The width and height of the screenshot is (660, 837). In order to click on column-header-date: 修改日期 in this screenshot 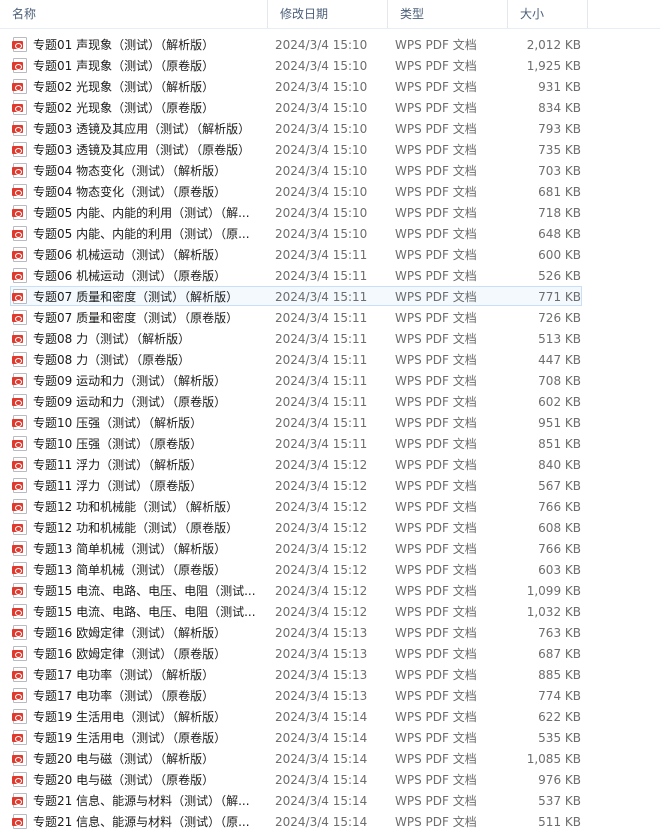, I will do `click(328, 14)`.